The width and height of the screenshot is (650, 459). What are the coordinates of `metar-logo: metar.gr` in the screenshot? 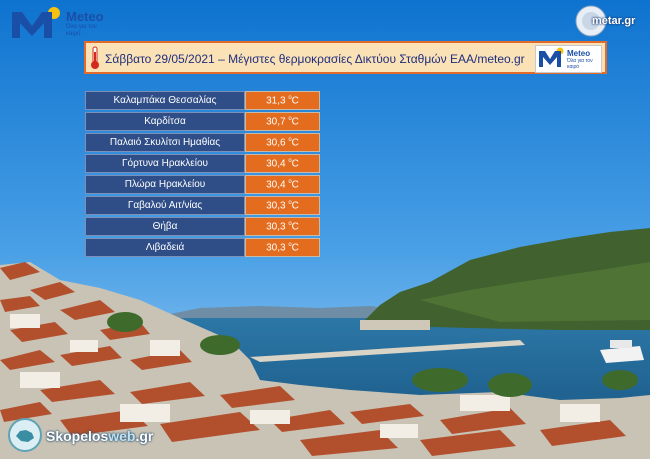 It's located at (609, 21).